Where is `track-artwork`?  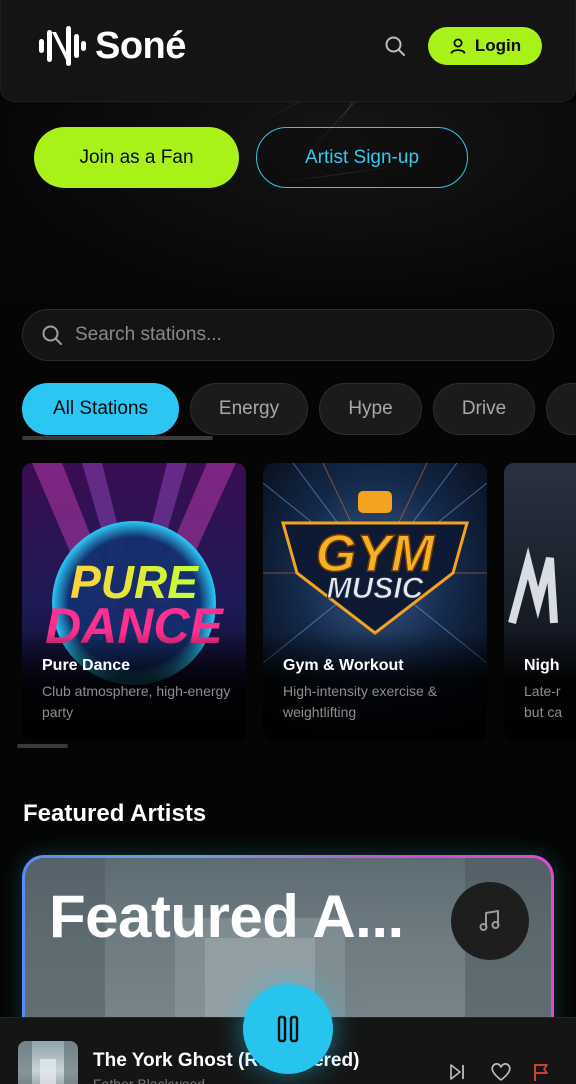
track-artwork is located at coordinates (48, 1062).